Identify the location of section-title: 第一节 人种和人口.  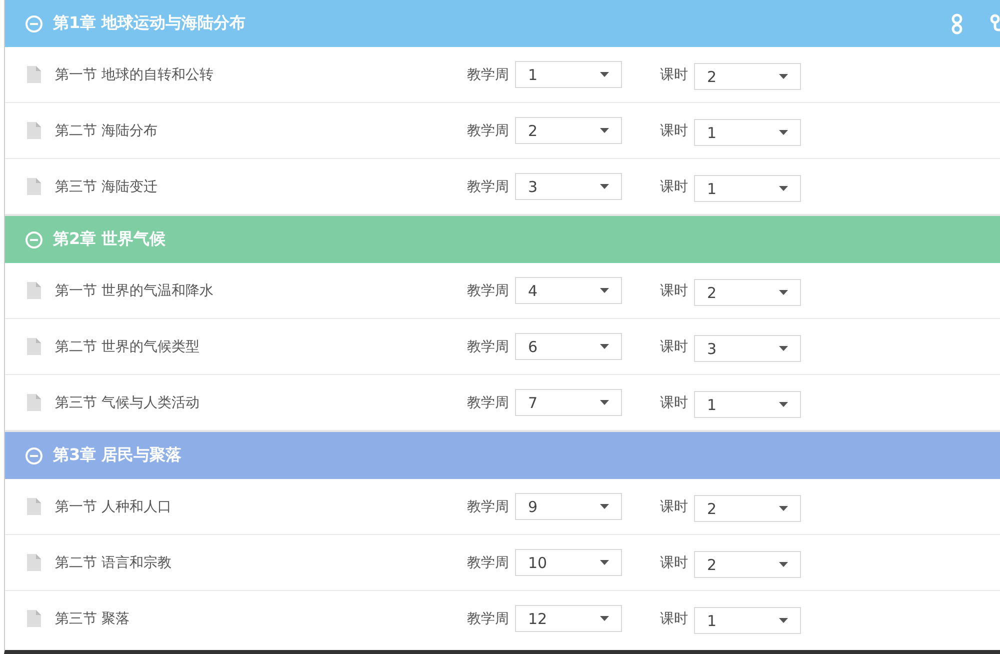
(113, 507).